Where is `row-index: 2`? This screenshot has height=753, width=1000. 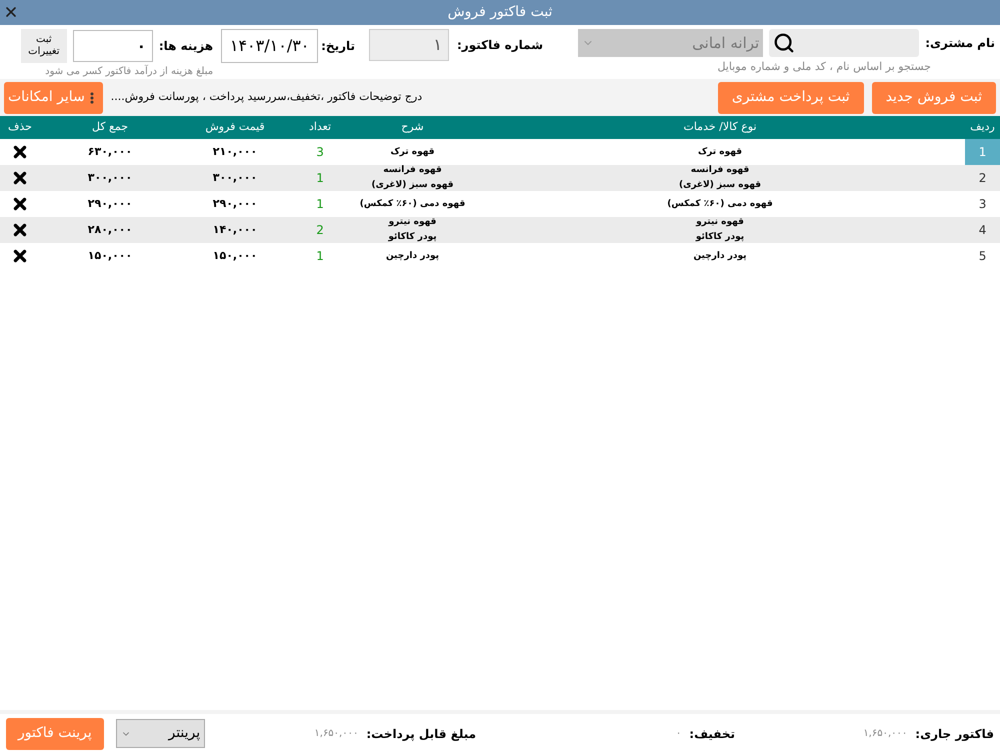 row-index: 2 is located at coordinates (983, 178).